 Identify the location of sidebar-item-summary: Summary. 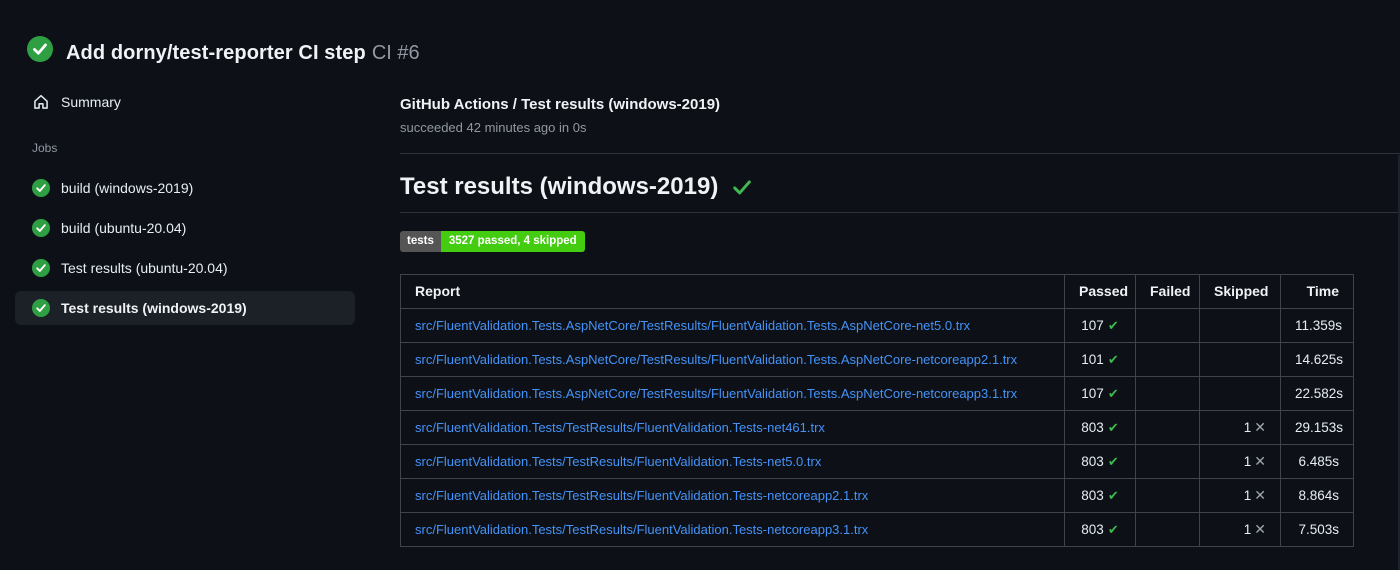
(185, 102).